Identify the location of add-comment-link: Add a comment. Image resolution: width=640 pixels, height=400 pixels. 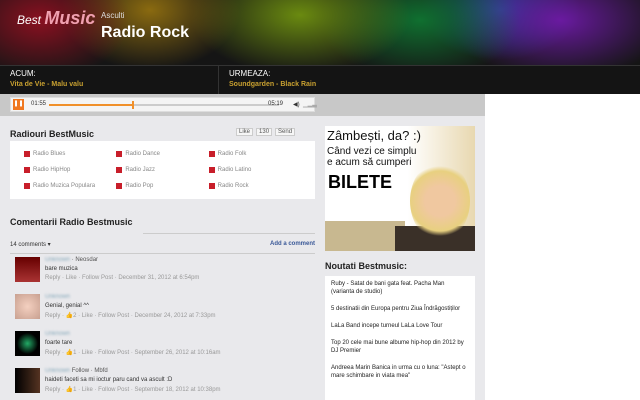
(292, 244).